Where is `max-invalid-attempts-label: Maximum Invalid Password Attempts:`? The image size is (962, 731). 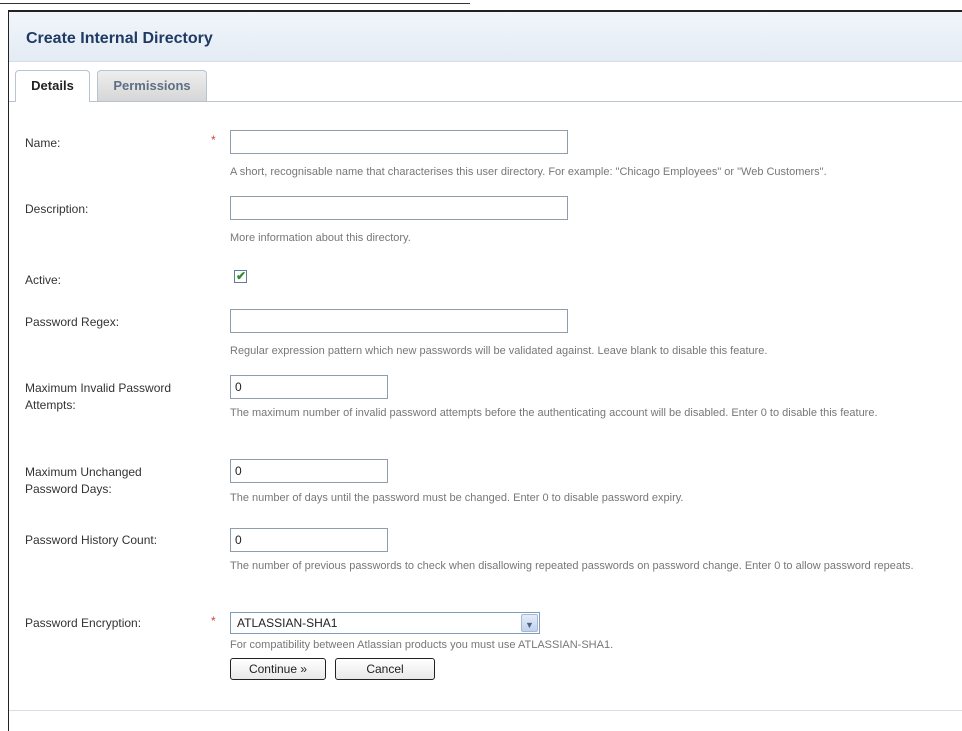
max-invalid-attempts-label: Maximum Invalid Password Attempts: is located at coordinates (98, 396).